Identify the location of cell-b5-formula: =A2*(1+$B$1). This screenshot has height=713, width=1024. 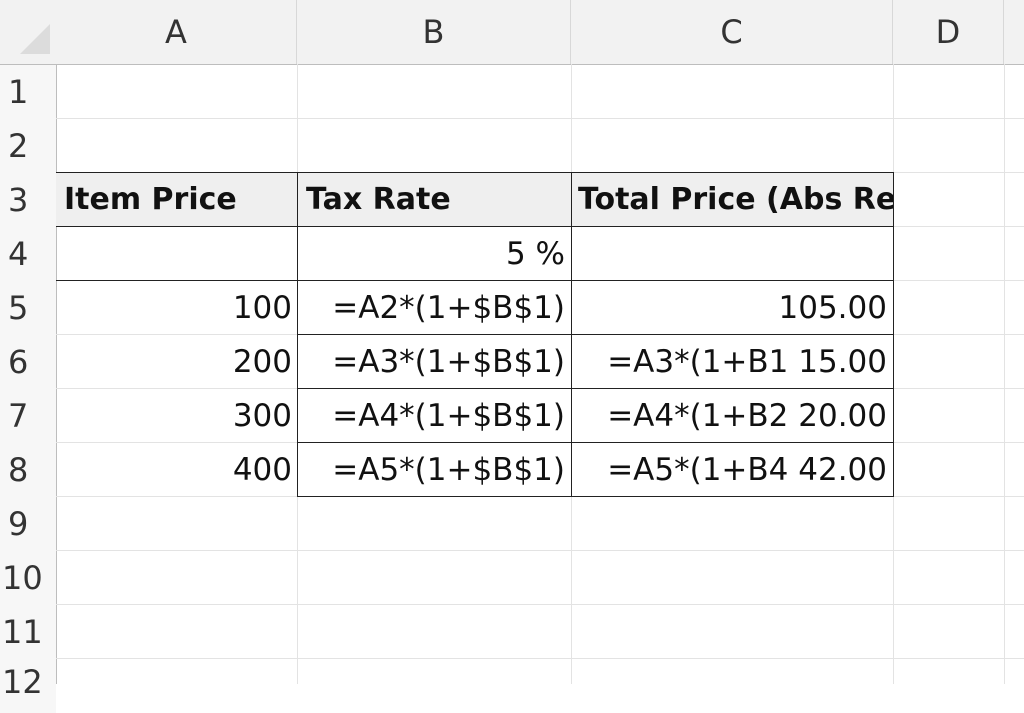
(434, 307).